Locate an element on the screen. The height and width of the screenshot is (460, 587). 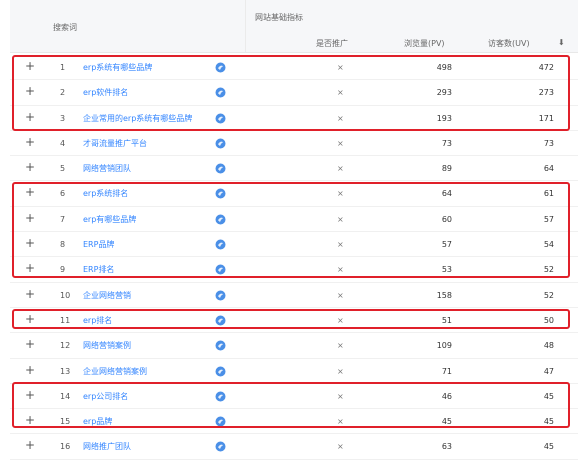
uv-value: 273 is located at coordinates (546, 93).